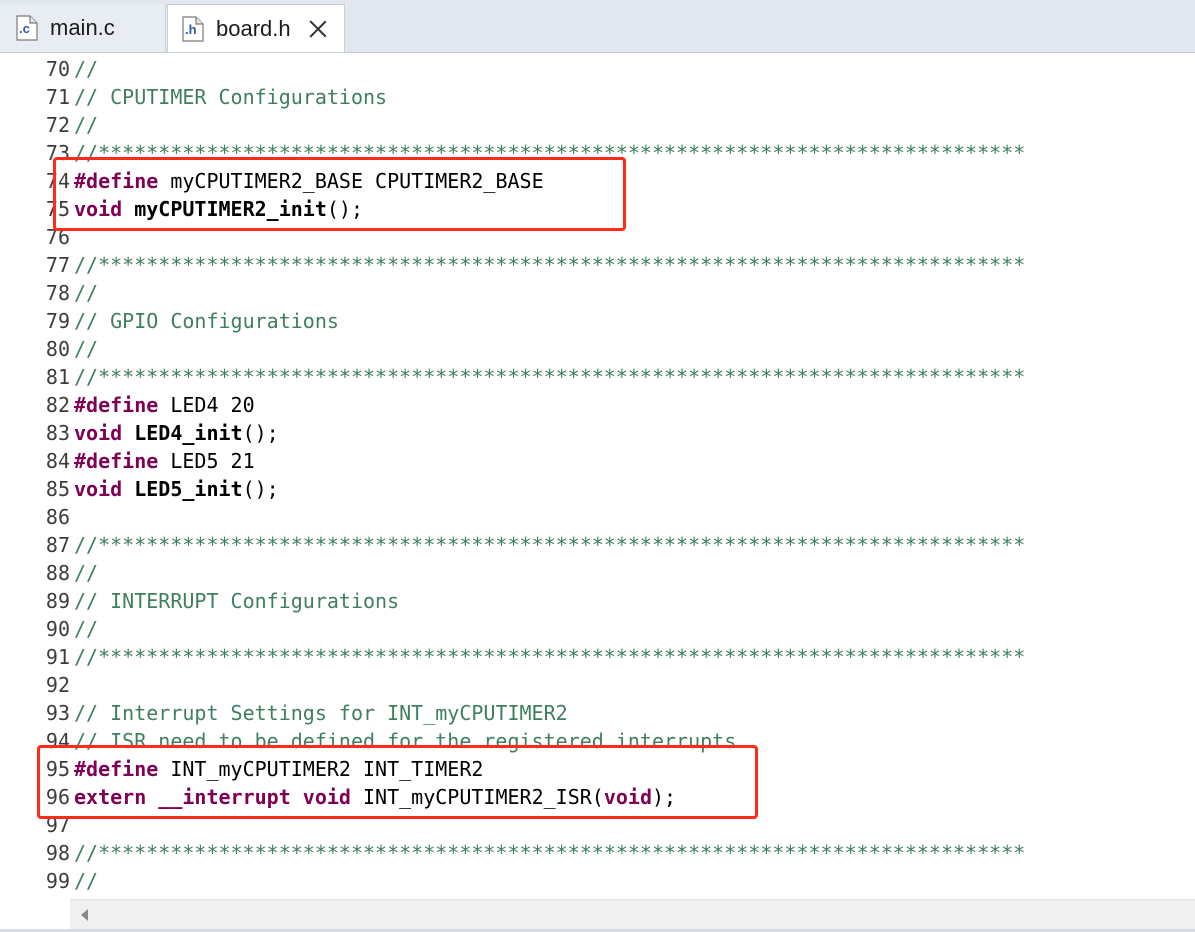 Image resolution: width=1195 pixels, height=932 pixels. What do you see at coordinates (321, 769) in the screenshot?
I see `code-token: INT_myCPUTIMER2 INT_TIMER2` at bounding box center [321, 769].